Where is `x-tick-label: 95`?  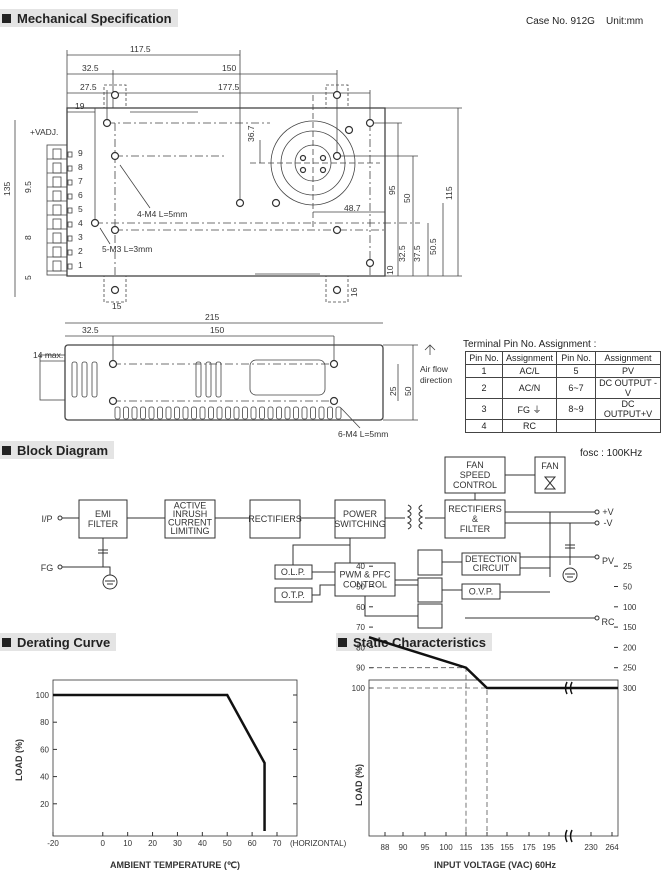 x-tick-label: 95 is located at coordinates (425, 847).